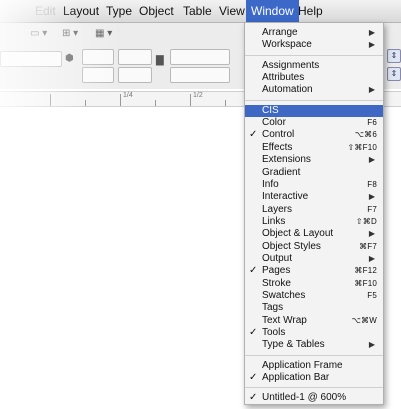 The width and height of the screenshot is (401, 409). What do you see at coordinates (278, 135) in the screenshot?
I see `menu-item-label: Control` at bounding box center [278, 135].